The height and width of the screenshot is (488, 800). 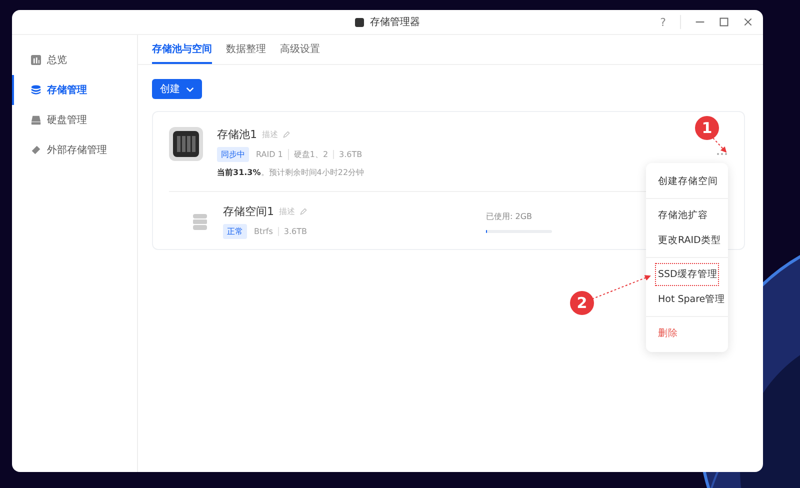 I want to click on usage-text: 已使用: 2GB, so click(x=510, y=216).